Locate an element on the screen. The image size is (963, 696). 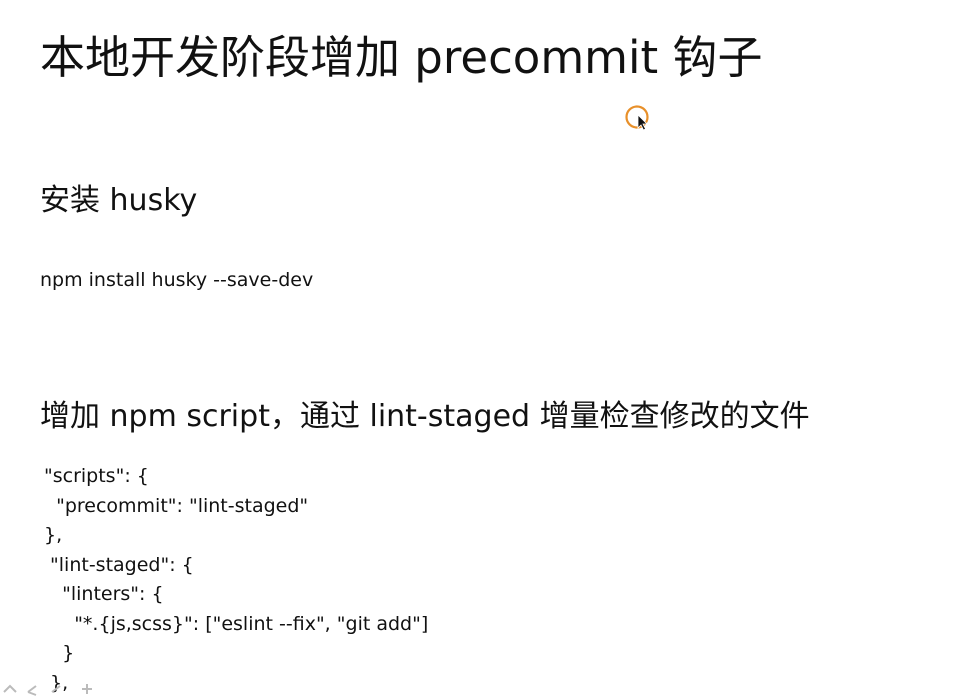
code-line: "lint-staged": { is located at coordinates (119, 564).